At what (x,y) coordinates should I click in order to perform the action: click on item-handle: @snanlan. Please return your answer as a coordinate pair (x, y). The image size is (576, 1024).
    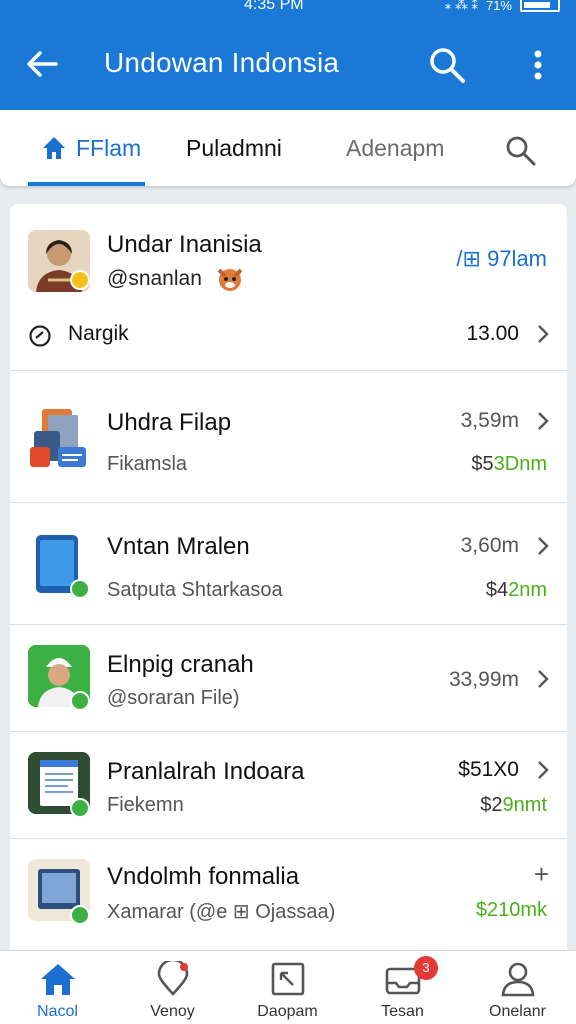
    Looking at the image, I should click on (154, 278).